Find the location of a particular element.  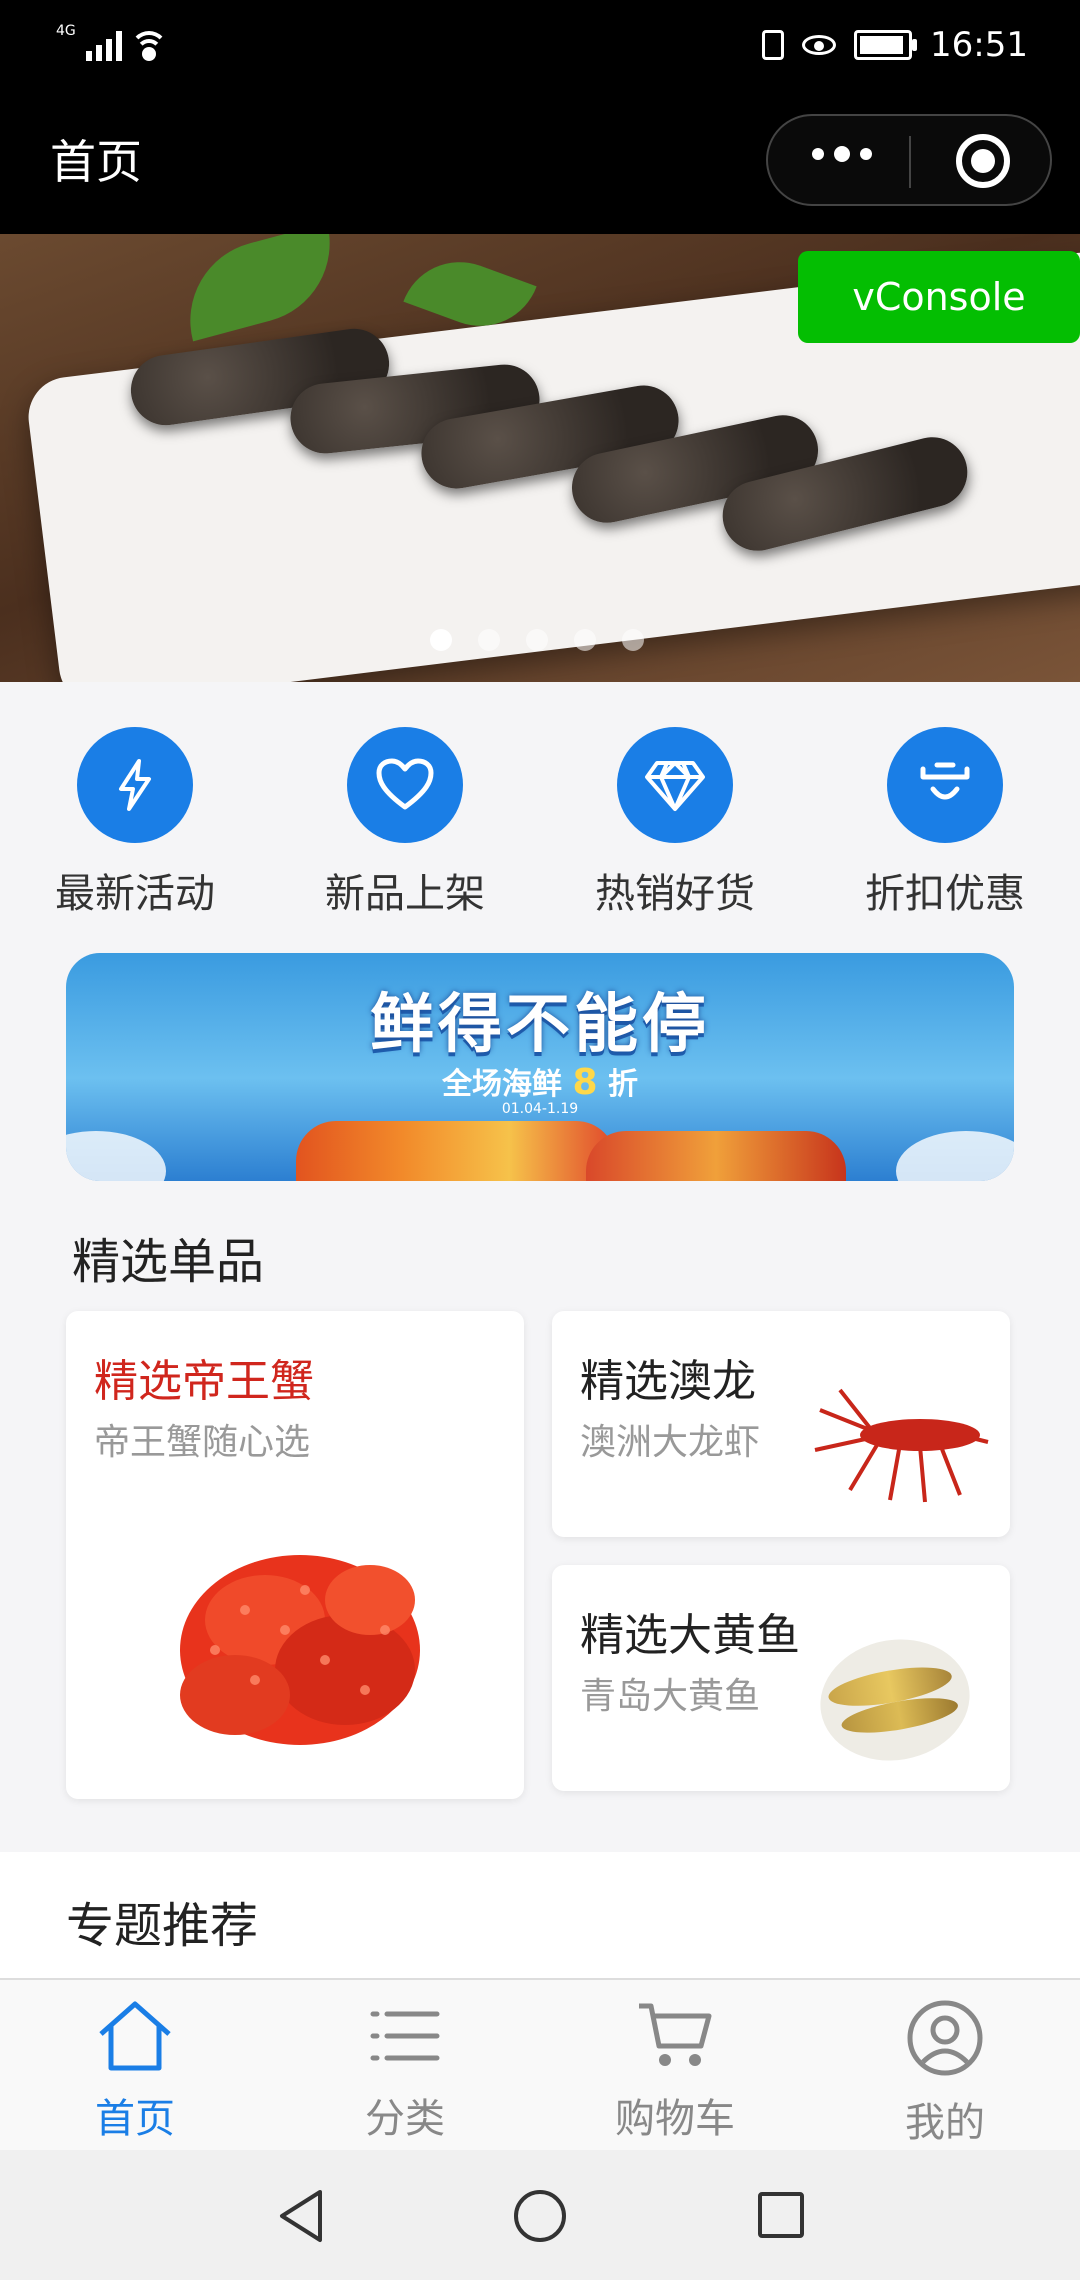

featured-section-title: 精选单品 is located at coordinates (168, 1262).